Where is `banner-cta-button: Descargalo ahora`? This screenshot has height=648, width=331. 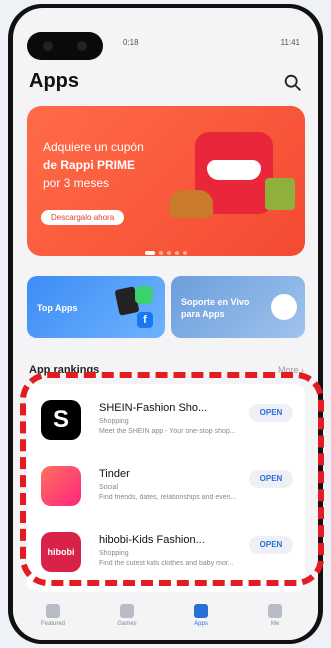
banner-cta-button: Descargalo ahora is located at coordinates (83, 217).